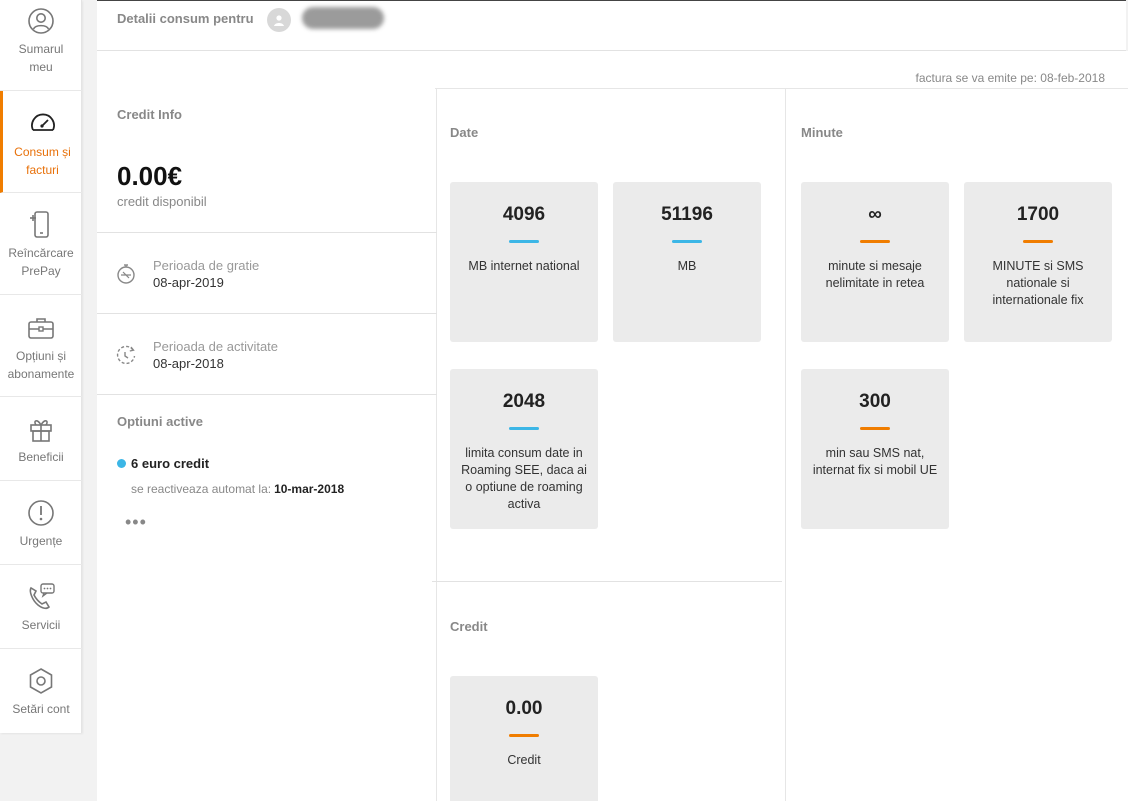 Image resolution: width=1128 pixels, height=801 pixels. What do you see at coordinates (875, 274) in the screenshot?
I see `usage-description: minute si mesaje nelimitate in retea` at bounding box center [875, 274].